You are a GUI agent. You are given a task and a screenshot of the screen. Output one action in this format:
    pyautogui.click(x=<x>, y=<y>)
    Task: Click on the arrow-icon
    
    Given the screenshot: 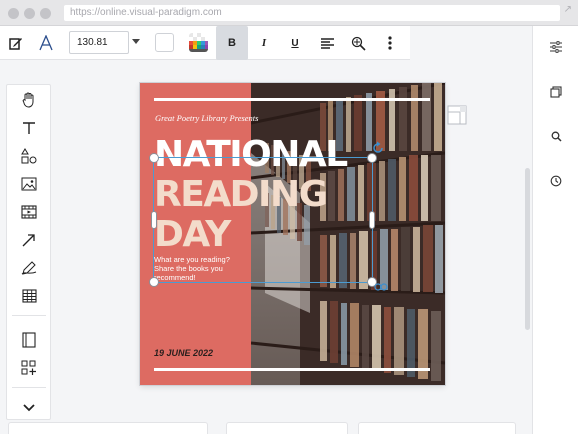 What is the action you would take?
    pyautogui.click(x=29, y=240)
    